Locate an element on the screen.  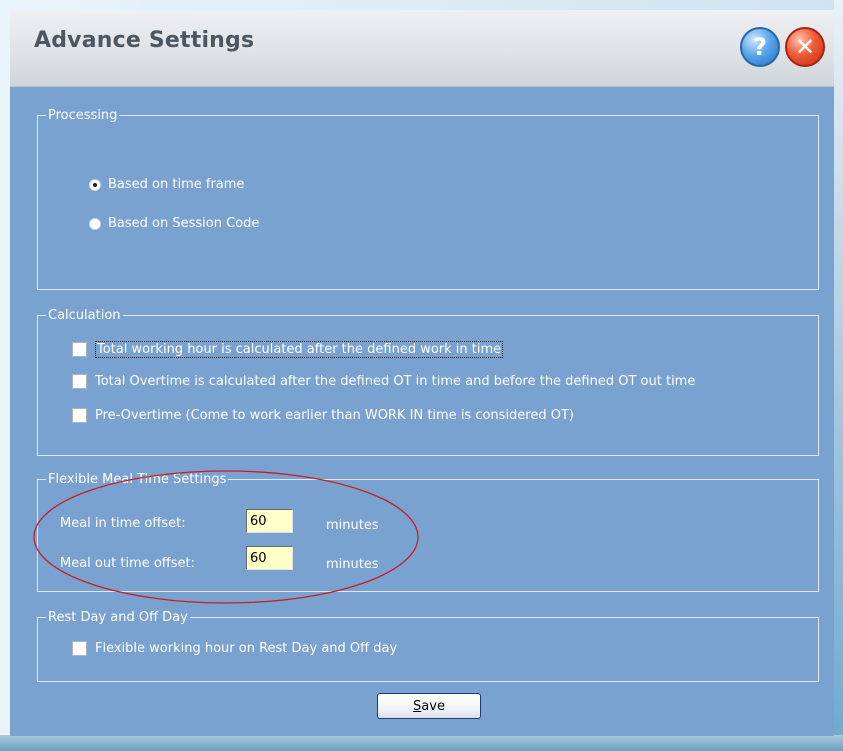
save-accelerator: S is located at coordinates (417, 706).